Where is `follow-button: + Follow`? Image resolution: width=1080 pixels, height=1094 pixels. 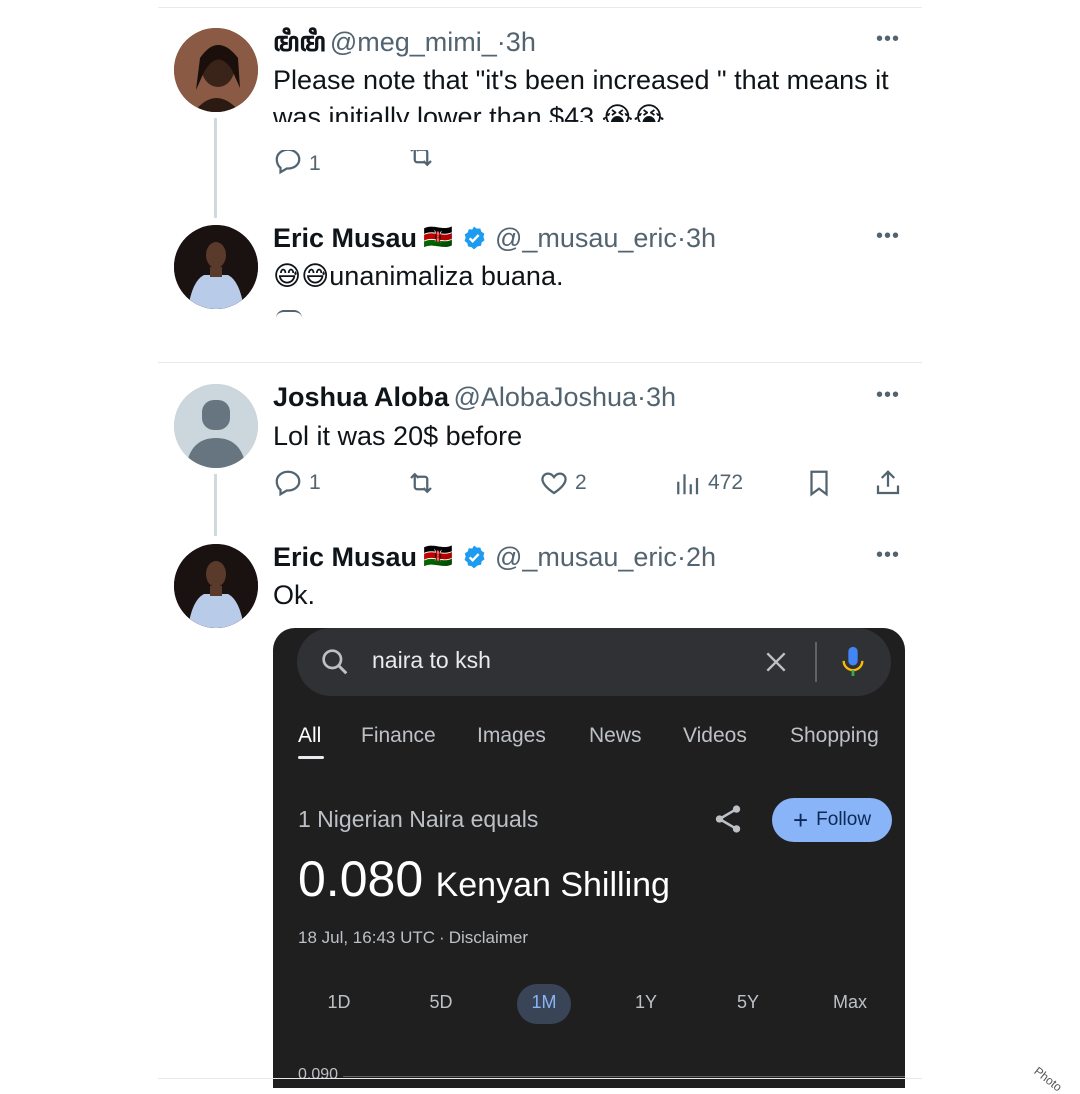
follow-button: + Follow is located at coordinates (832, 820).